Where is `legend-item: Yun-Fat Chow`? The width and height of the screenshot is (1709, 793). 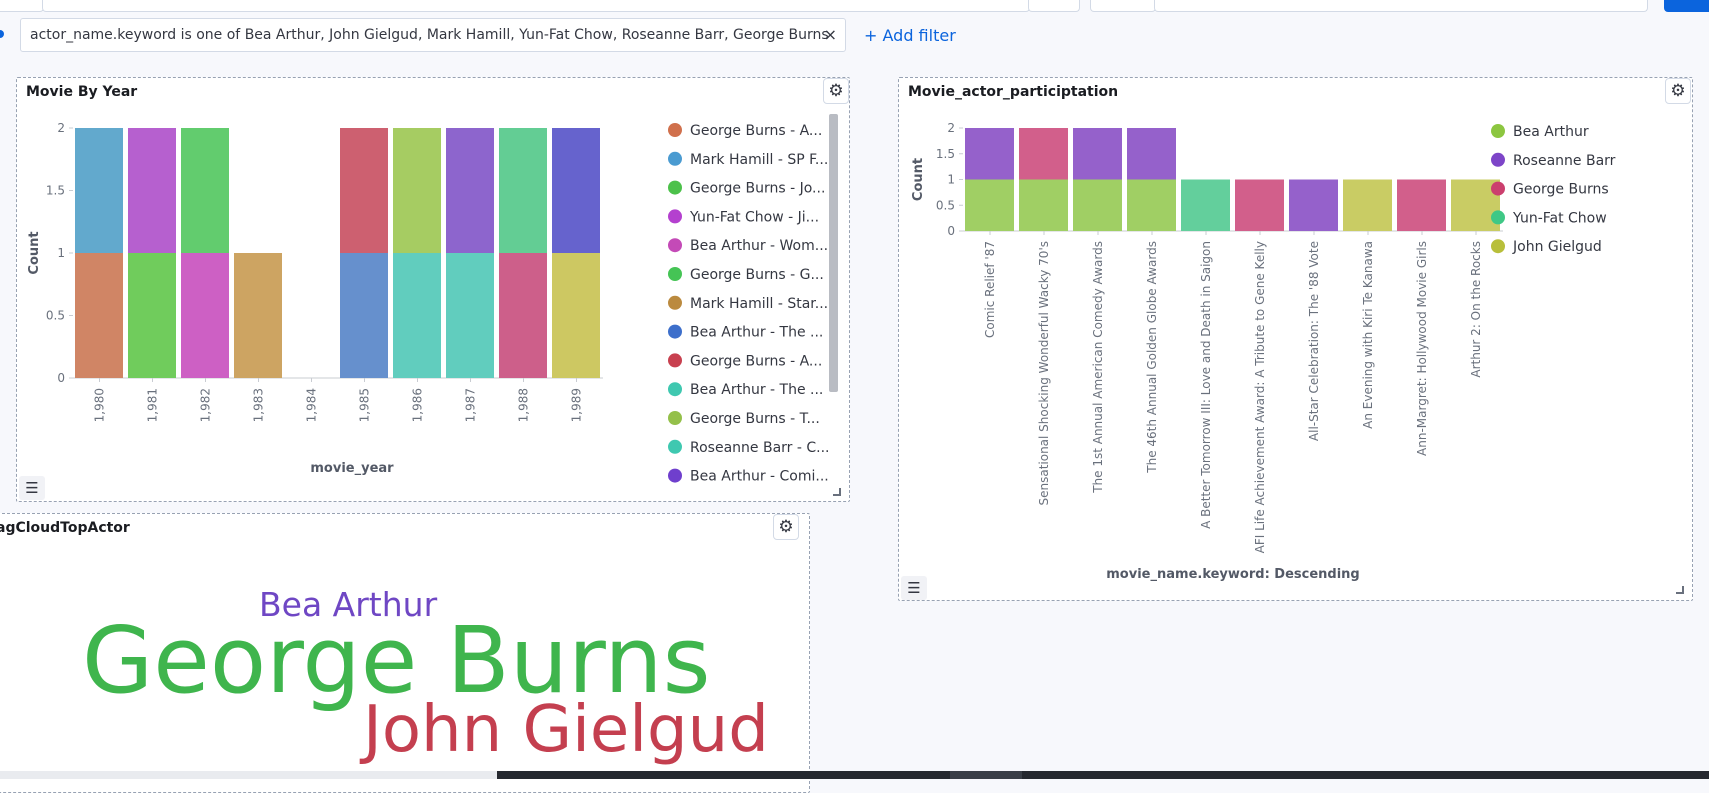
legend-item: Yun-Fat Chow is located at coordinates (1559, 218).